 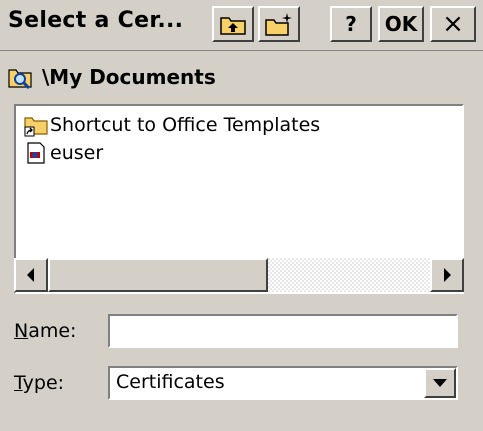 I want to click on close-button: ×, so click(x=453, y=24).